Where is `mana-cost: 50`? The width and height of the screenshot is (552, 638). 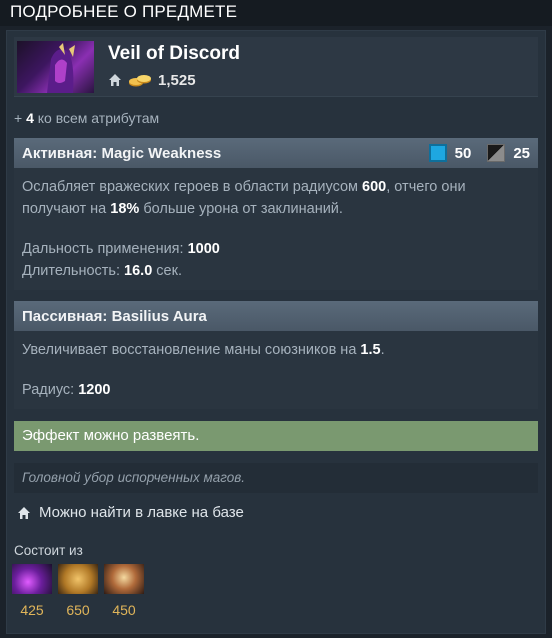
mana-cost: 50 is located at coordinates (463, 153).